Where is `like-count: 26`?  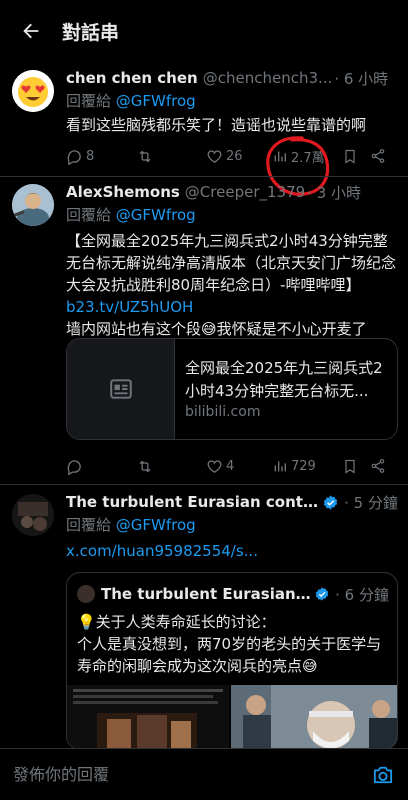
like-count: 26 is located at coordinates (234, 156).